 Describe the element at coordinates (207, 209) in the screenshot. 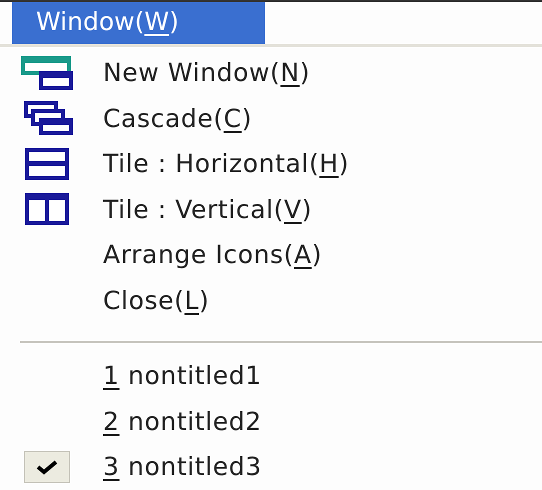

I see `menu-item: Tile : Vertical(V)` at that location.